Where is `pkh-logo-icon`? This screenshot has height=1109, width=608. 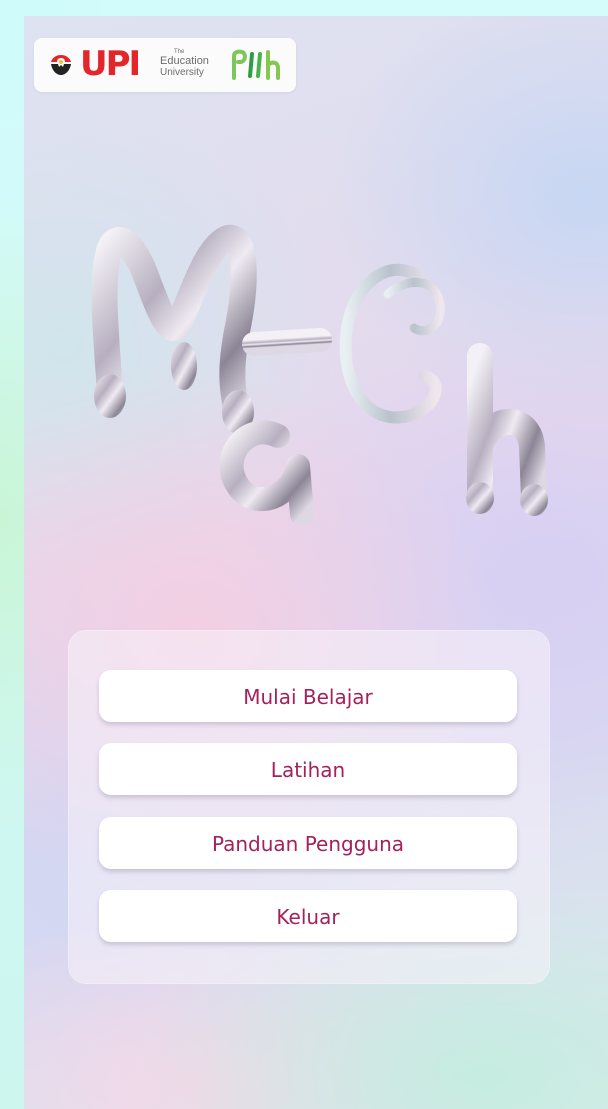 pkh-logo-icon is located at coordinates (256, 64).